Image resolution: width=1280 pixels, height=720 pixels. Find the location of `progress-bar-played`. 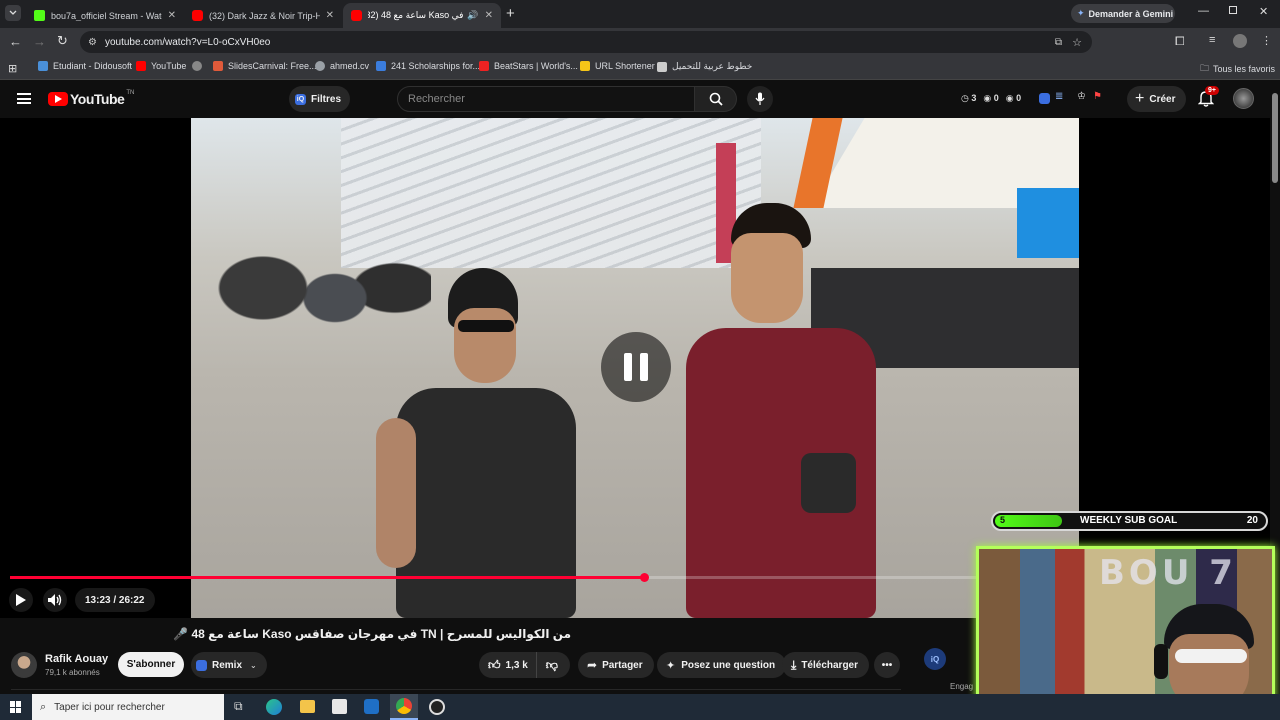

progress-bar-played is located at coordinates (327, 577).